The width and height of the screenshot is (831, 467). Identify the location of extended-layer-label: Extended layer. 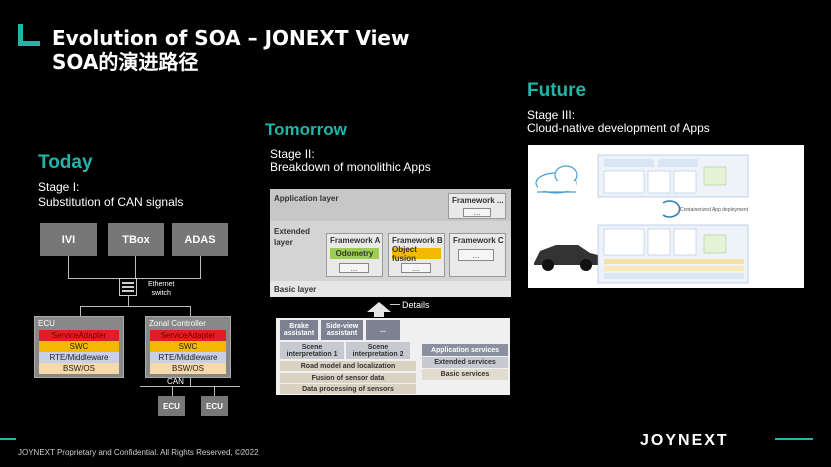
(292, 237).